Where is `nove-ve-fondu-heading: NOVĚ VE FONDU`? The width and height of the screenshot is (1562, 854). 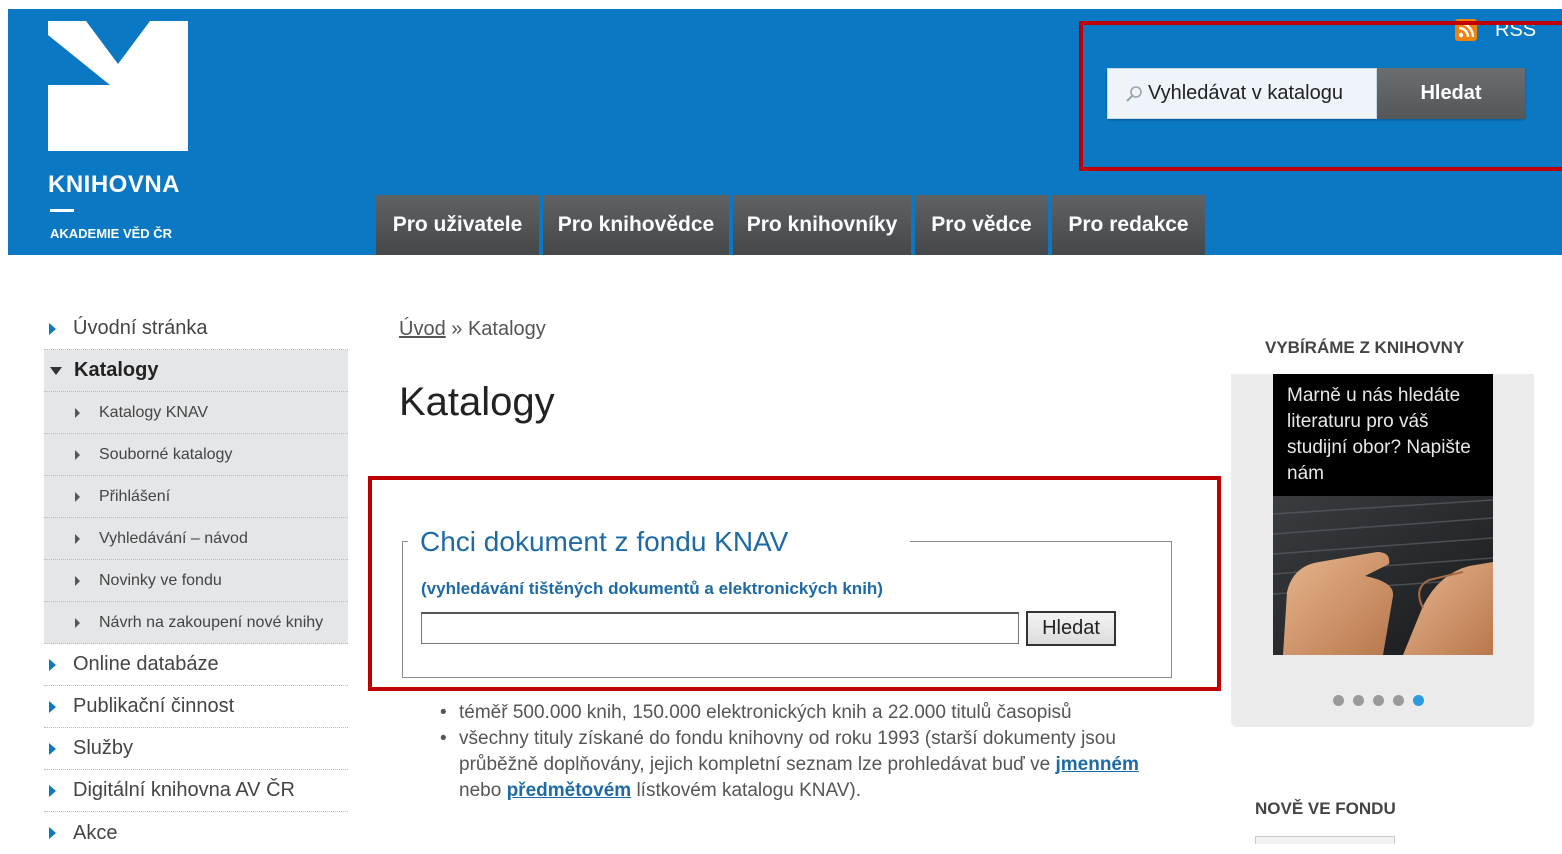 nove-ve-fondu-heading: NOVĚ VE FONDU is located at coordinates (1325, 808).